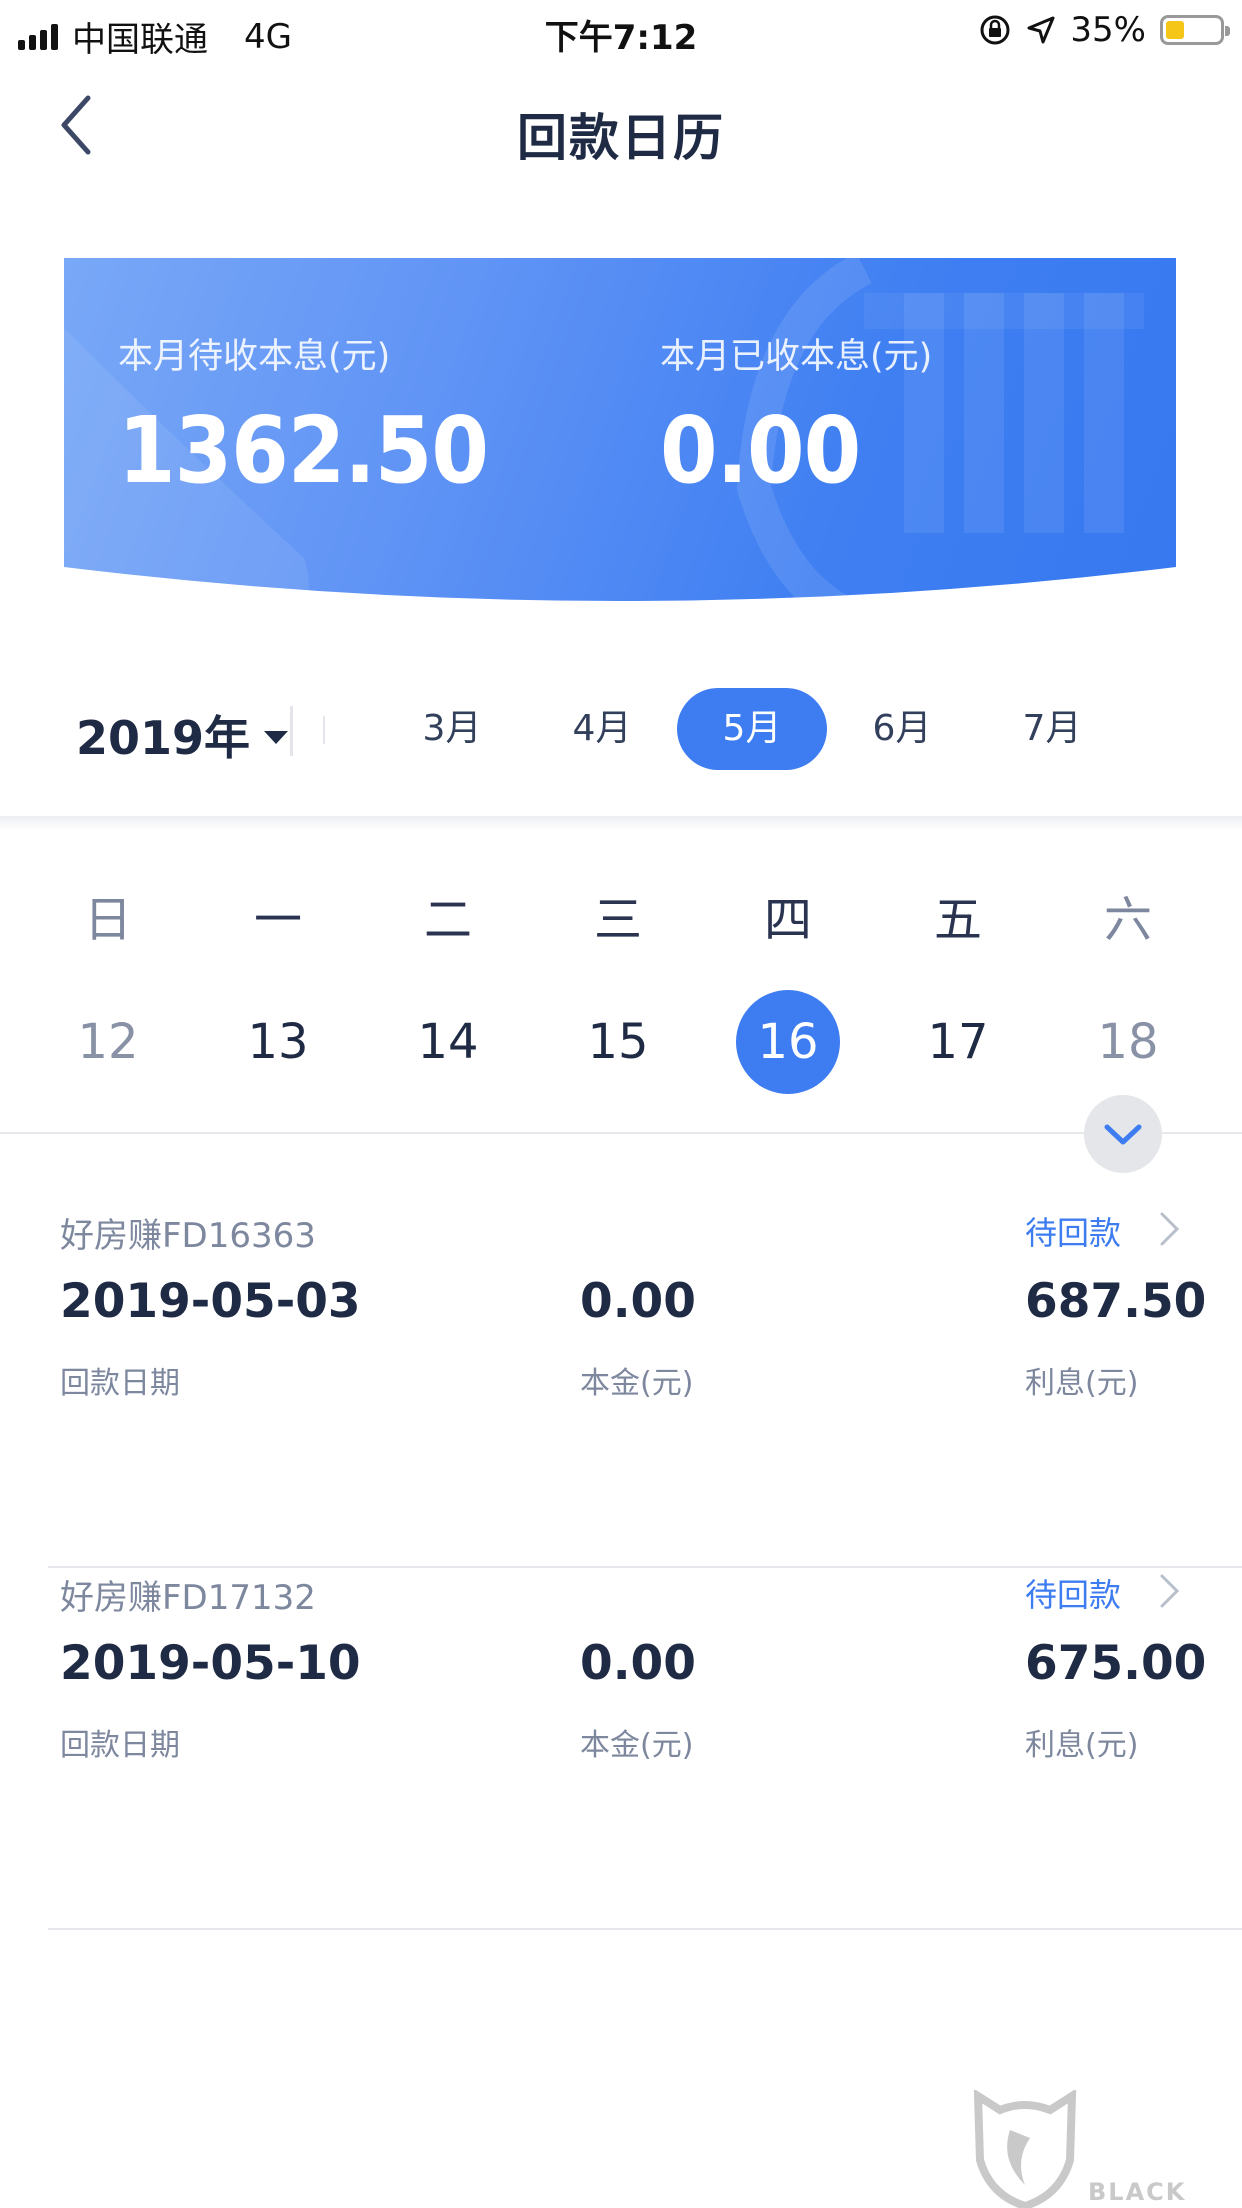 Image resolution: width=1242 pixels, height=2208 pixels. I want to click on calendar-day: 14, so click(448, 1042).